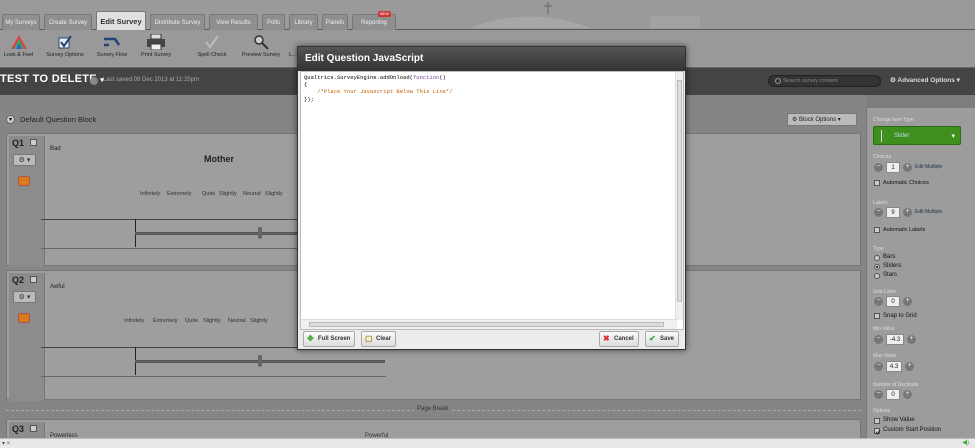 This screenshot has width=975, height=448. Describe the element at coordinates (877, 267) in the screenshot. I see `type-sliders-radio` at that location.